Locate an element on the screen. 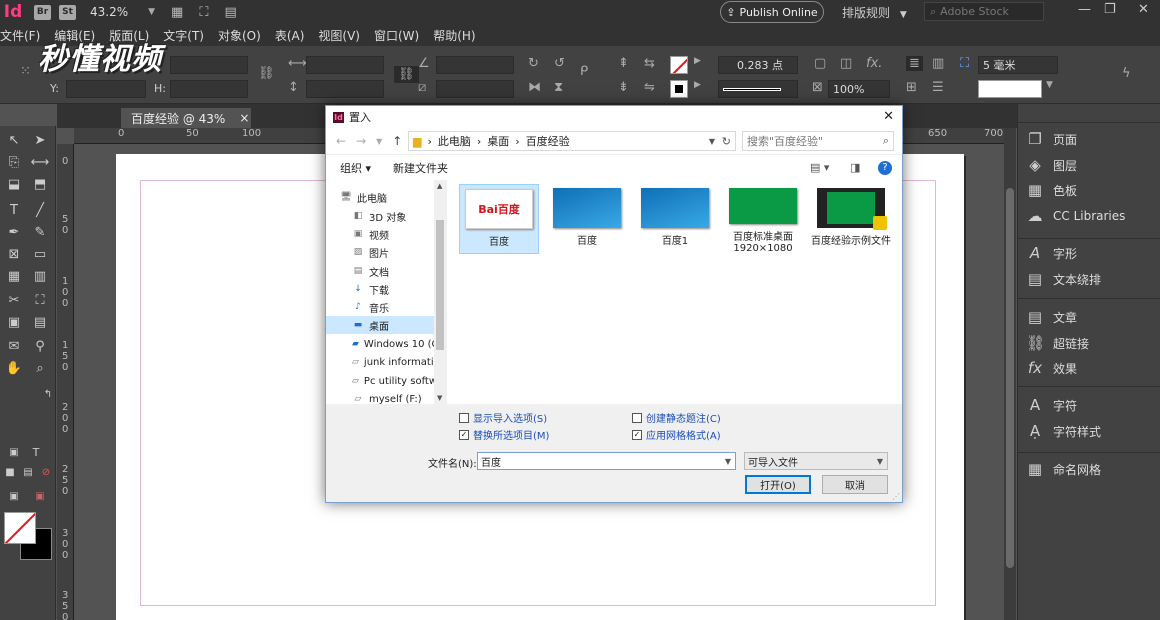 The image size is (1160, 620). scale-y-field is located at coordinates (345, 89).